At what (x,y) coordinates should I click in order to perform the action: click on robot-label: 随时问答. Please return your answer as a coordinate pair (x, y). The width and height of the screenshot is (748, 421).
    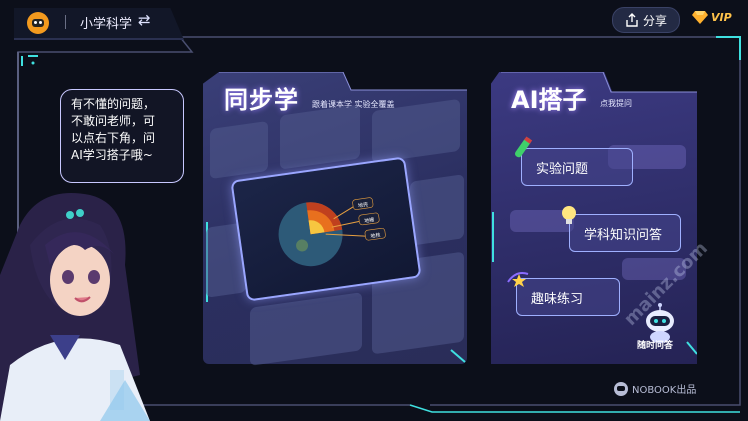
    Looking at the image, I should click on (655, 346).